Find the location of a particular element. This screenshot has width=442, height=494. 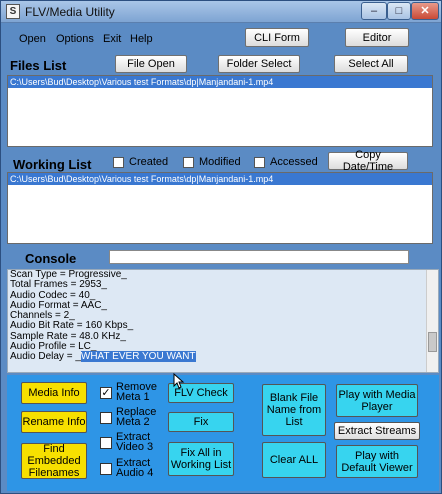

play-media-player-button: Play with Media Player is located at coordinates (377, 400).